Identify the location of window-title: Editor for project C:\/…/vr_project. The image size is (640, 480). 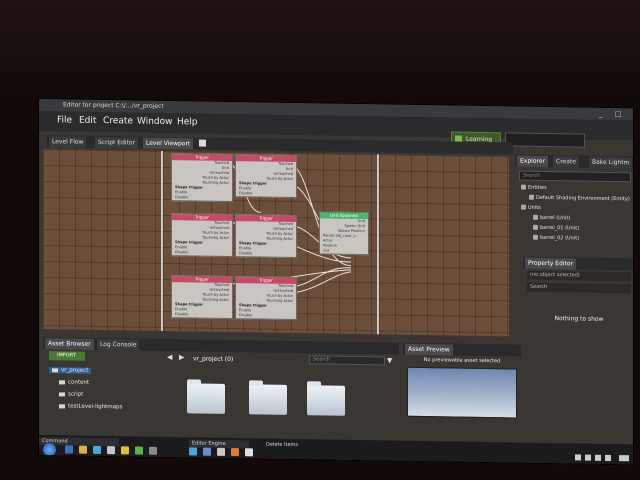
(113, 105).